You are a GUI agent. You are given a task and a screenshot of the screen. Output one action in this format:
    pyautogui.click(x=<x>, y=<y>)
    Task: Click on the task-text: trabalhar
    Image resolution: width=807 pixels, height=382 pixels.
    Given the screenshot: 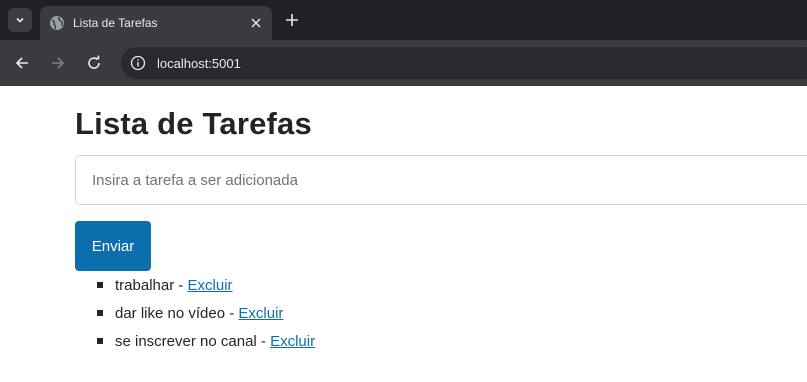 What is the action you would take?
    pyautogui.click(x=145, y=285)
    